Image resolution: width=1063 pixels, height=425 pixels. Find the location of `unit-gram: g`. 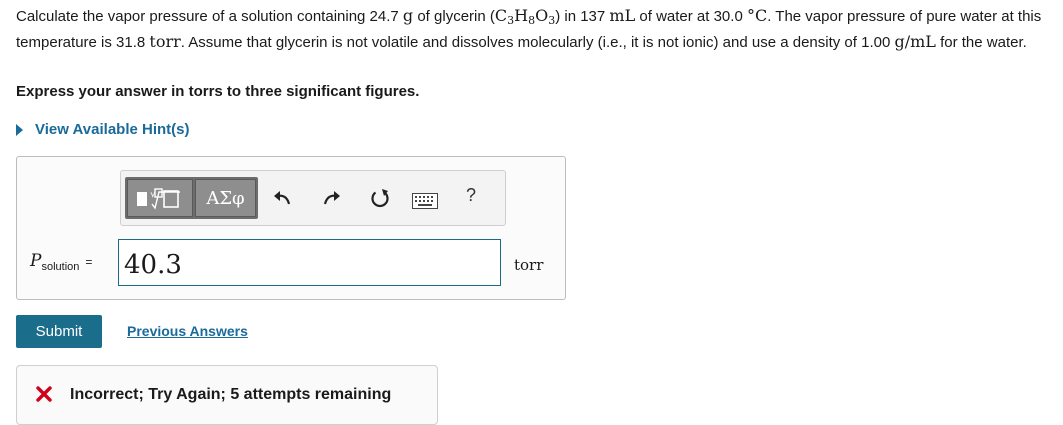

unit-gram: g is located at coordinates (408, 15).